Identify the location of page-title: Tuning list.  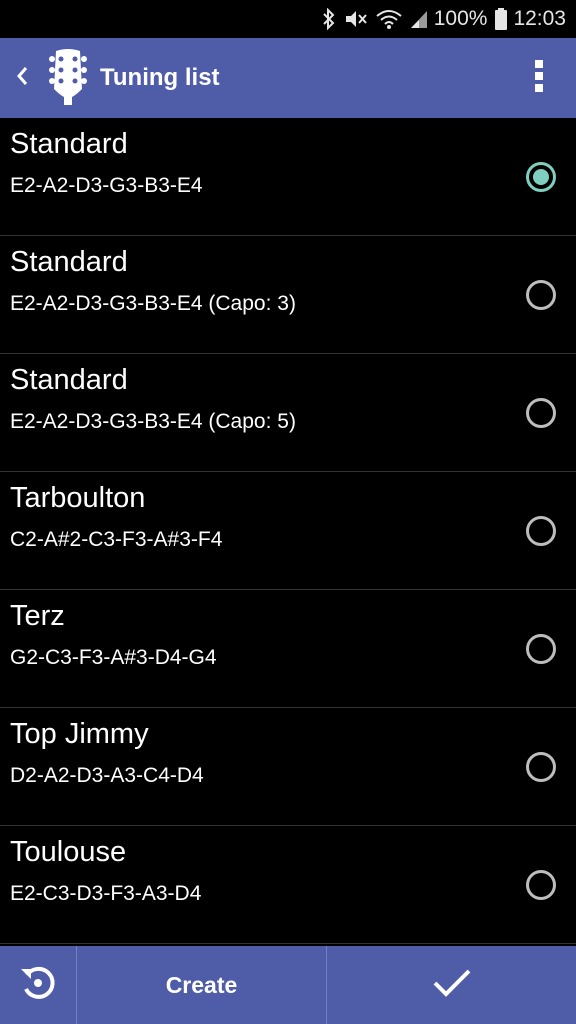
(160, 77).